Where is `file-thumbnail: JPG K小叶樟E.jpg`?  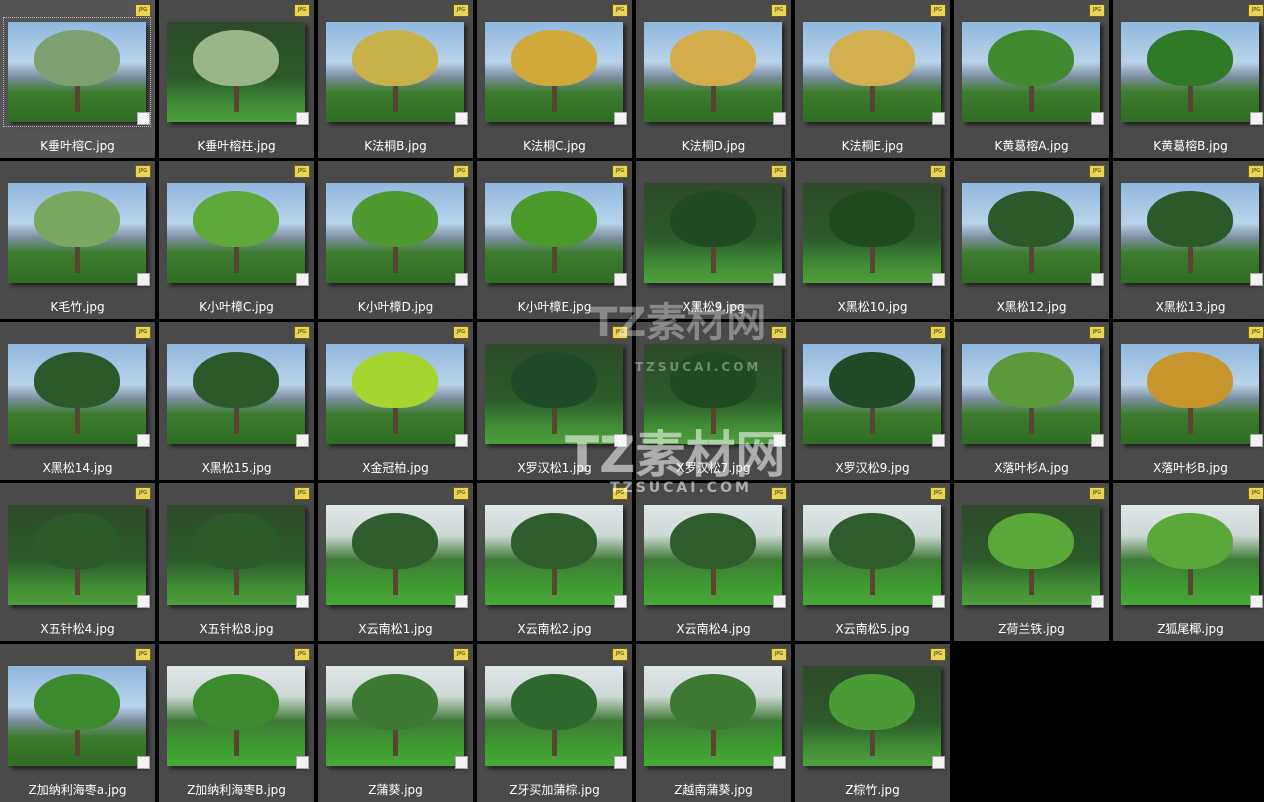 file-thumbnail: JPG K小叶樟E.jpg is located at coordinates (554, 240).